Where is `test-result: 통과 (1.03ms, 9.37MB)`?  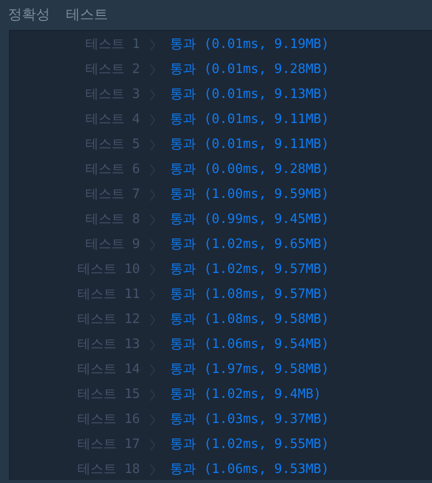
test-result: 통과 (1.03ms, 9.37MB) is located at coordinates (250, 419).